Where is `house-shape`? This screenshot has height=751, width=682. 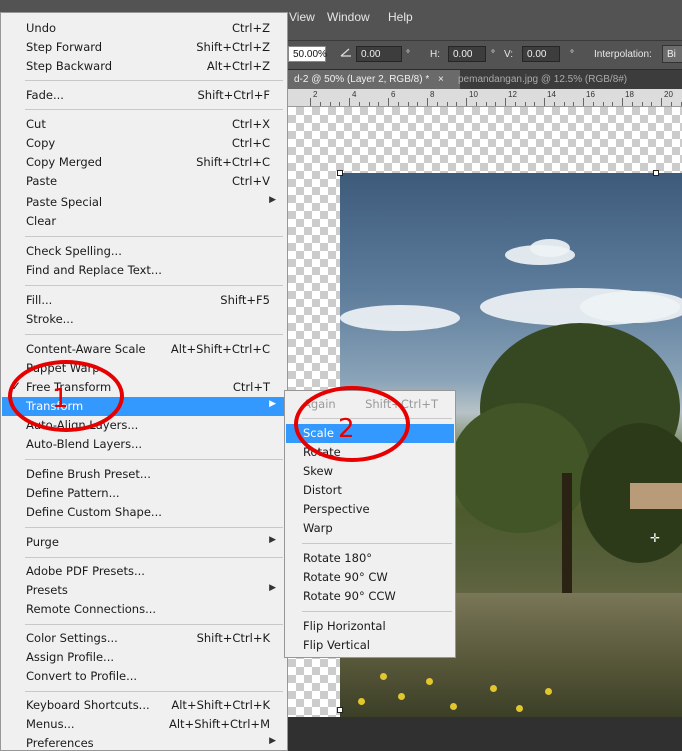
house-shape is located at coordinates (656, 496).